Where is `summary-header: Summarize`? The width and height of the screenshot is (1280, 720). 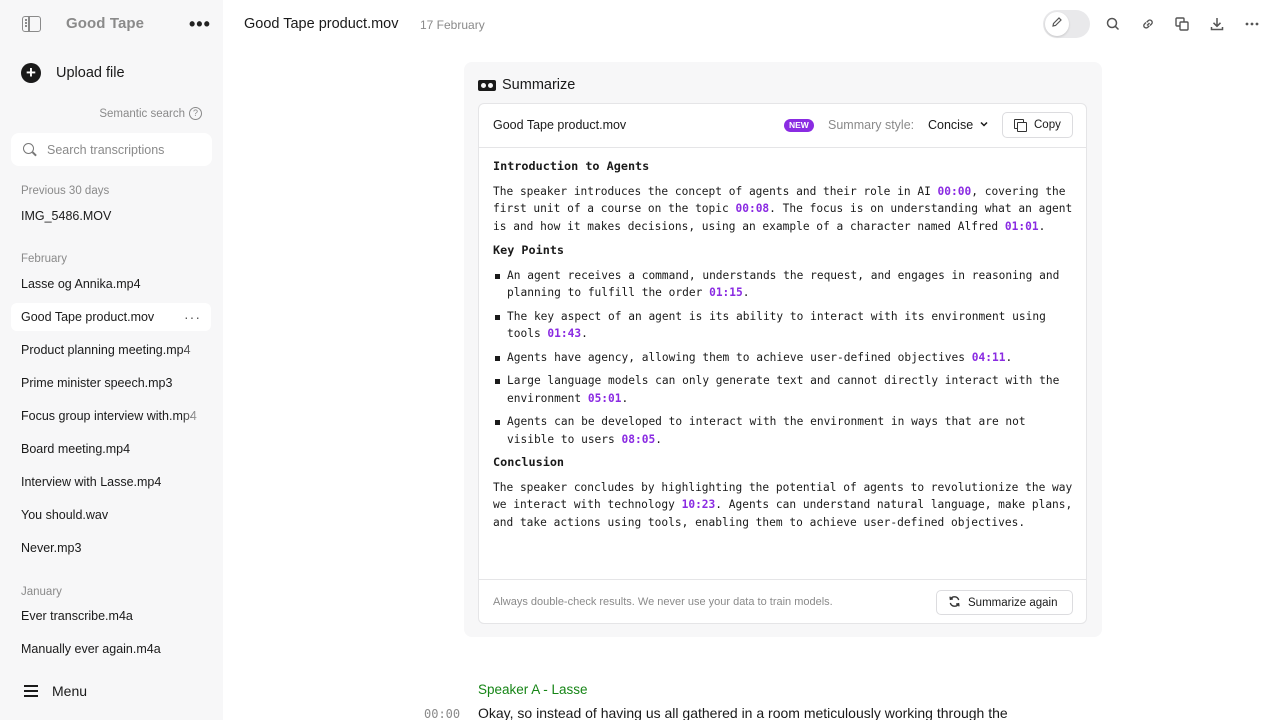 summary-header: Summarize is located at coordinates (526, 85).